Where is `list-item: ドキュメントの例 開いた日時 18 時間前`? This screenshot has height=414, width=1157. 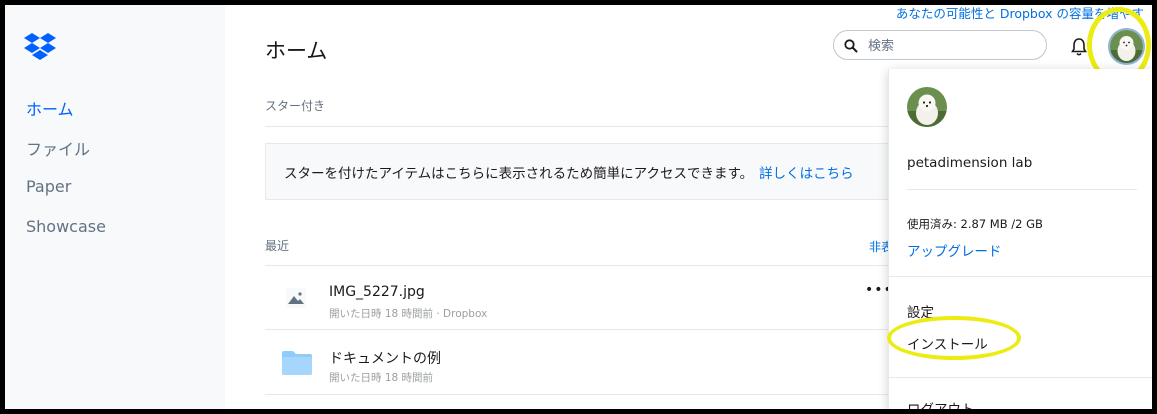
list-item: ドキュメントの例 開いた日時 18 時間前 is located at coordinates (585, 362).